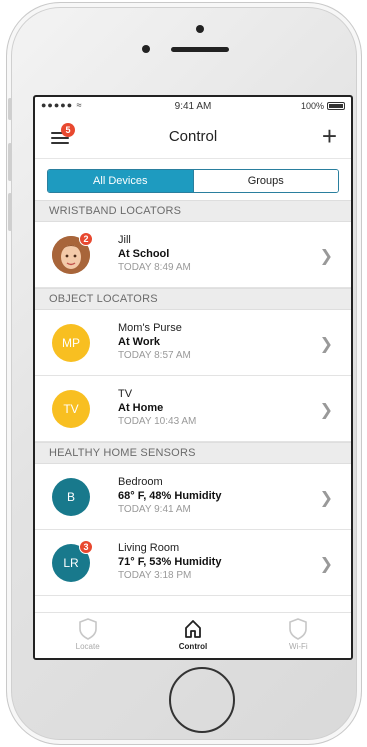 The image size is (367, 747). What do you see at coordinates (71, 408) in the screenshot?
I see `avatar: TV` at bounding box center [71, 408].